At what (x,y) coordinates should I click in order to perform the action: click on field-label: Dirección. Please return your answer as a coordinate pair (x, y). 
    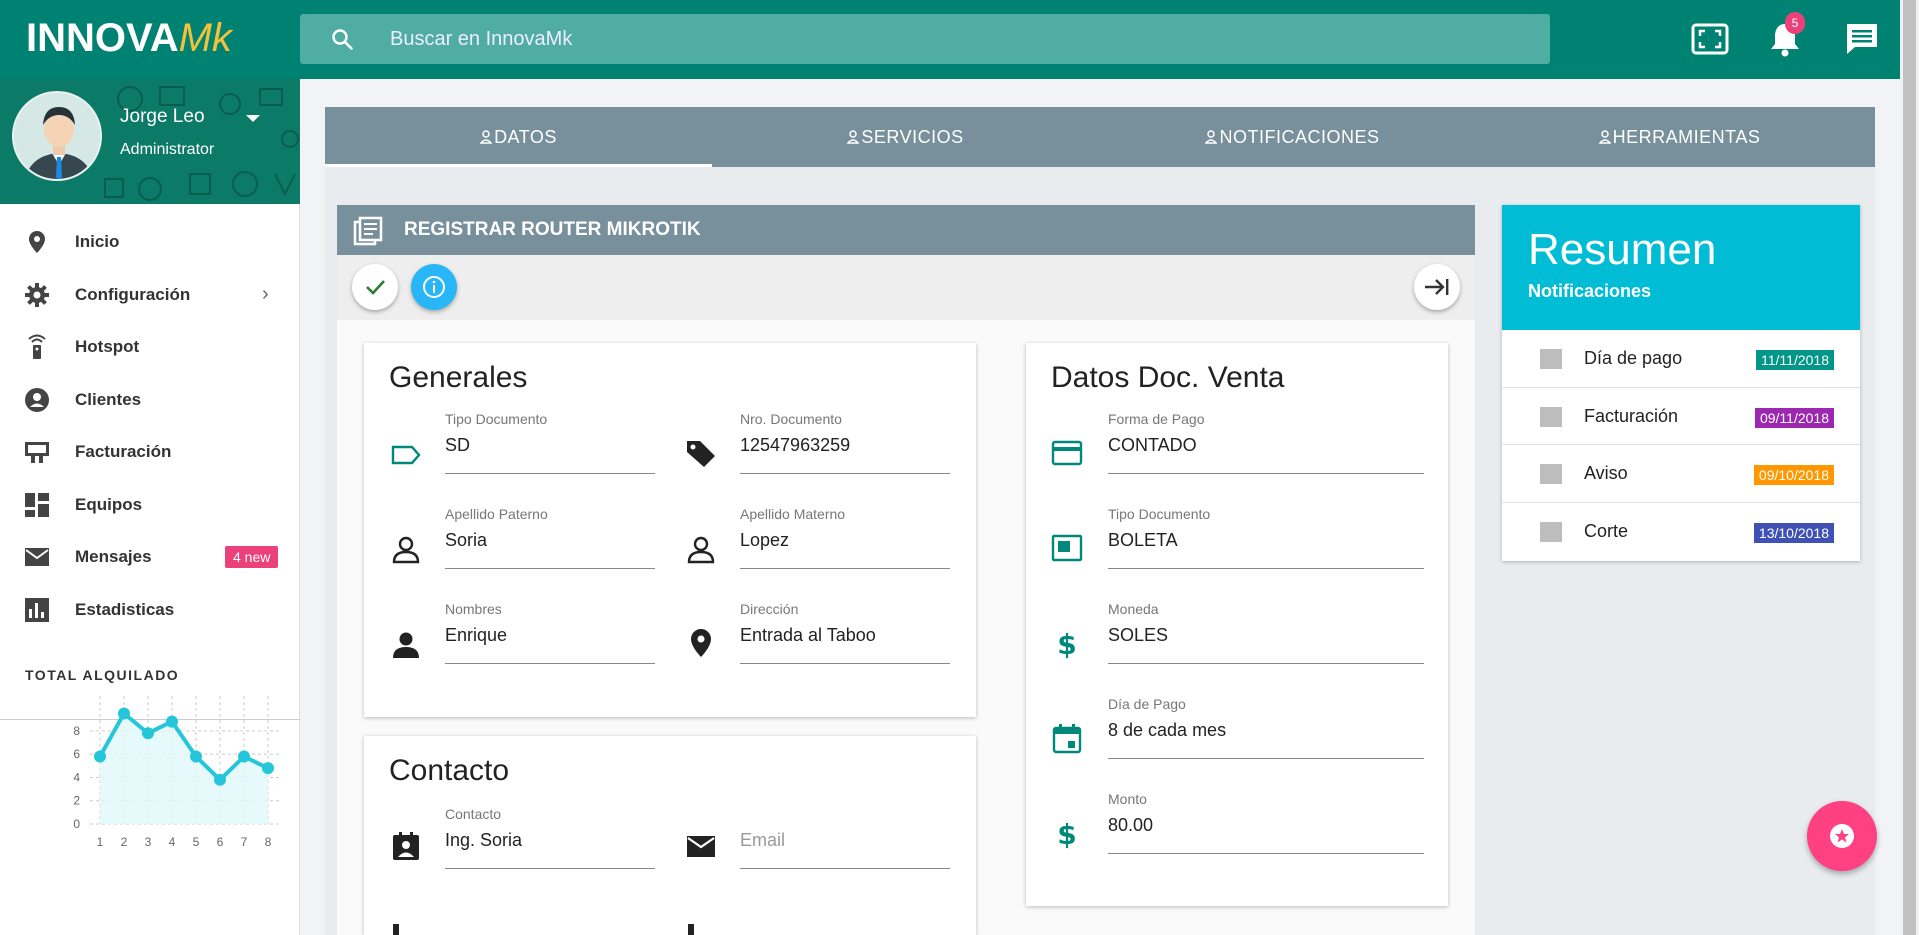
    Looking at the image, I should click on (769, 609).